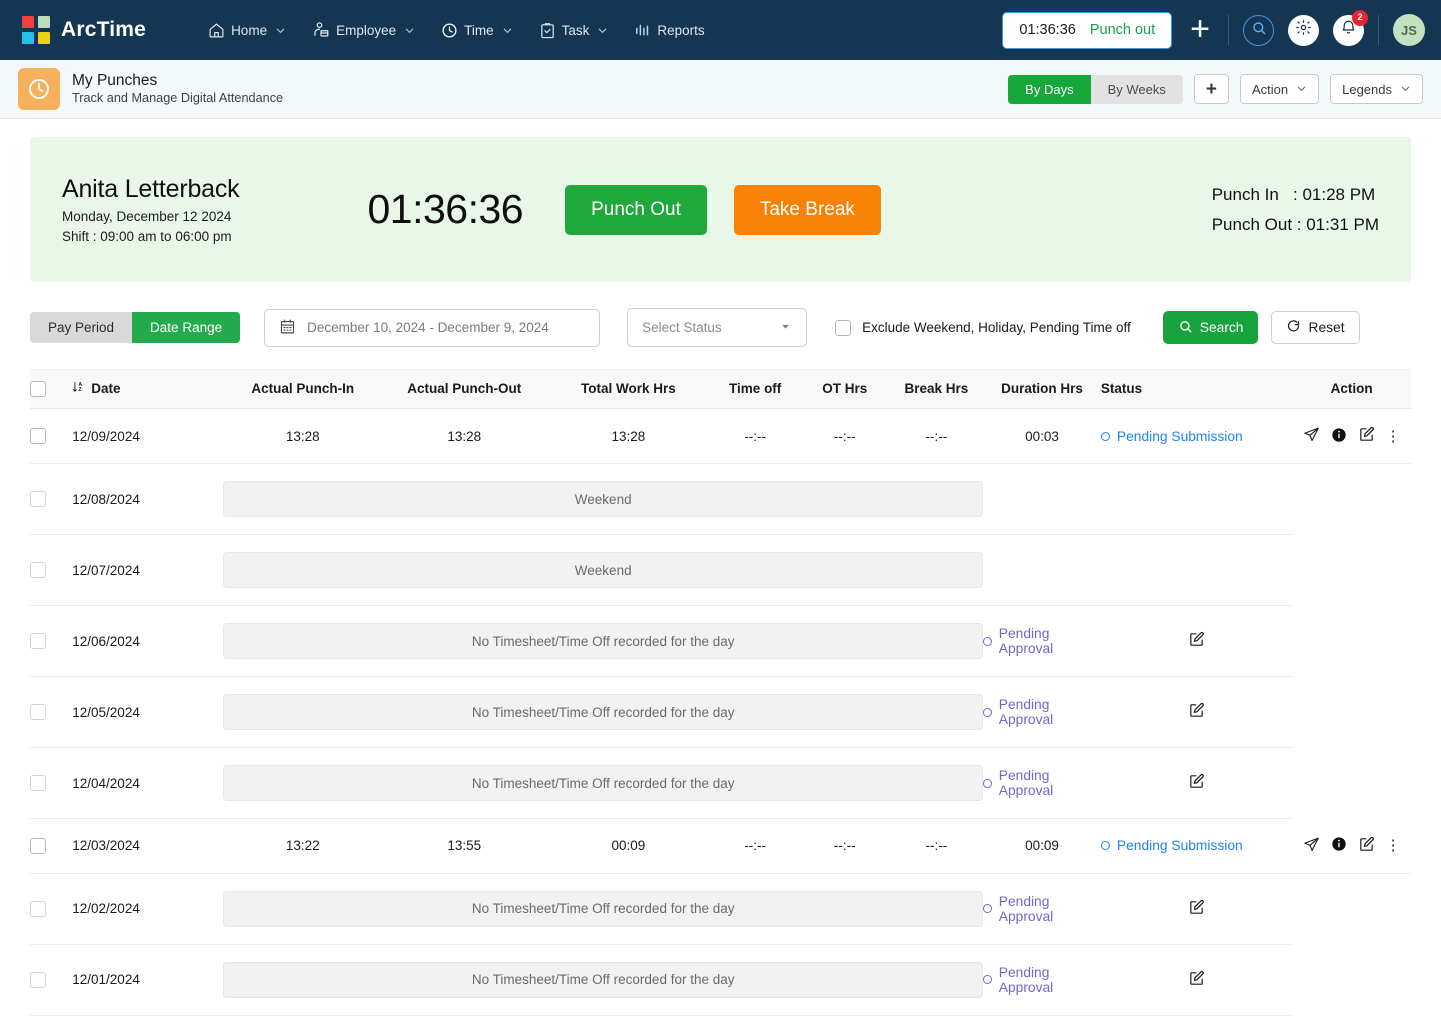 This screenshot has width=1441, height=1025. What do you see at coordinates (1087, 30) in the screenshot?
I see `header-punch-timer: 01:36:36 Punch out` at bounding box center [1087, 30].